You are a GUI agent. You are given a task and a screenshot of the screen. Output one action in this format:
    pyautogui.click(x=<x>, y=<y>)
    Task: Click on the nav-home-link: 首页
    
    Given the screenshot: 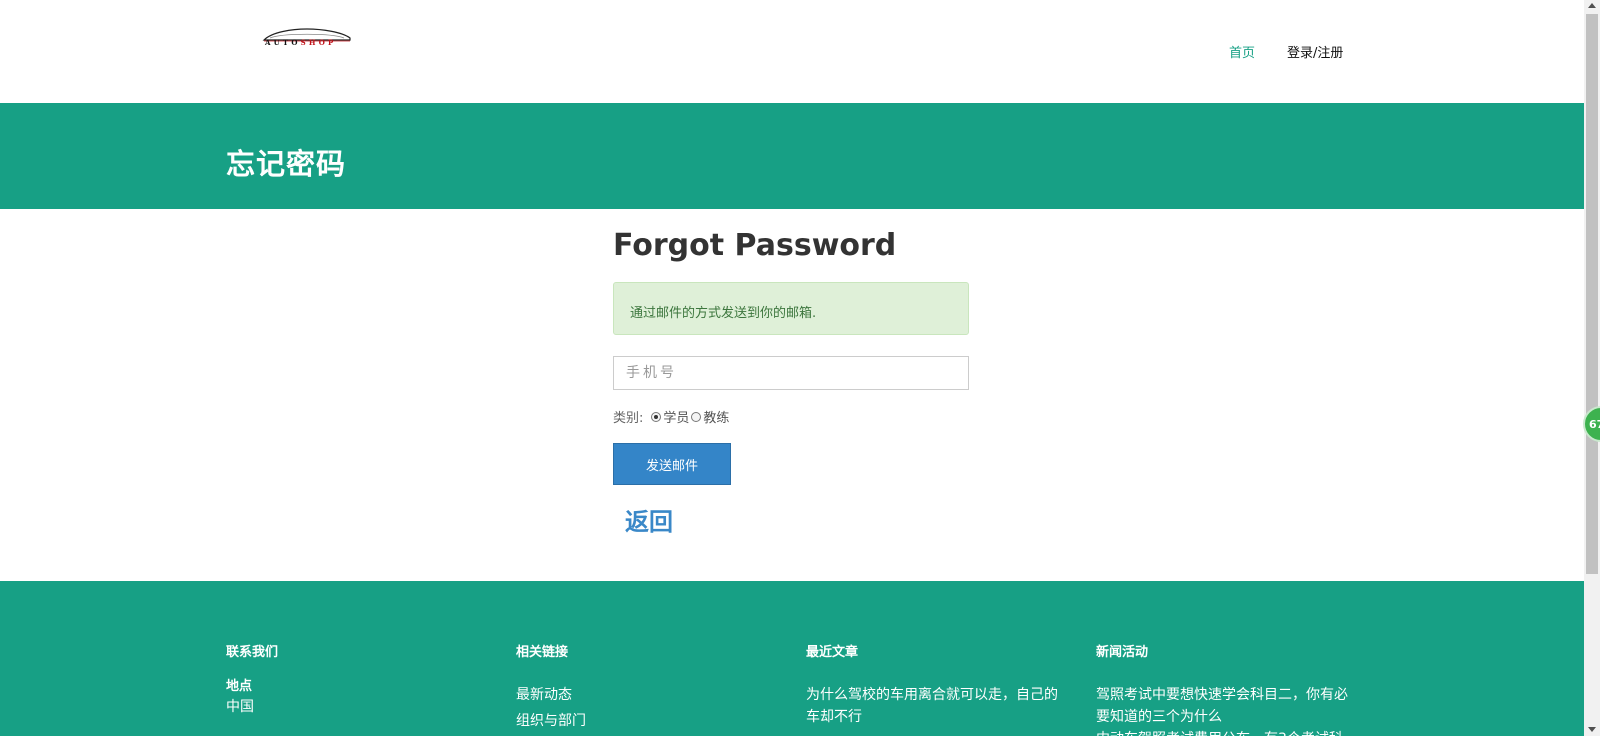 What is the action you would take?
    pyautogui.click(x=1242, y=51)
    